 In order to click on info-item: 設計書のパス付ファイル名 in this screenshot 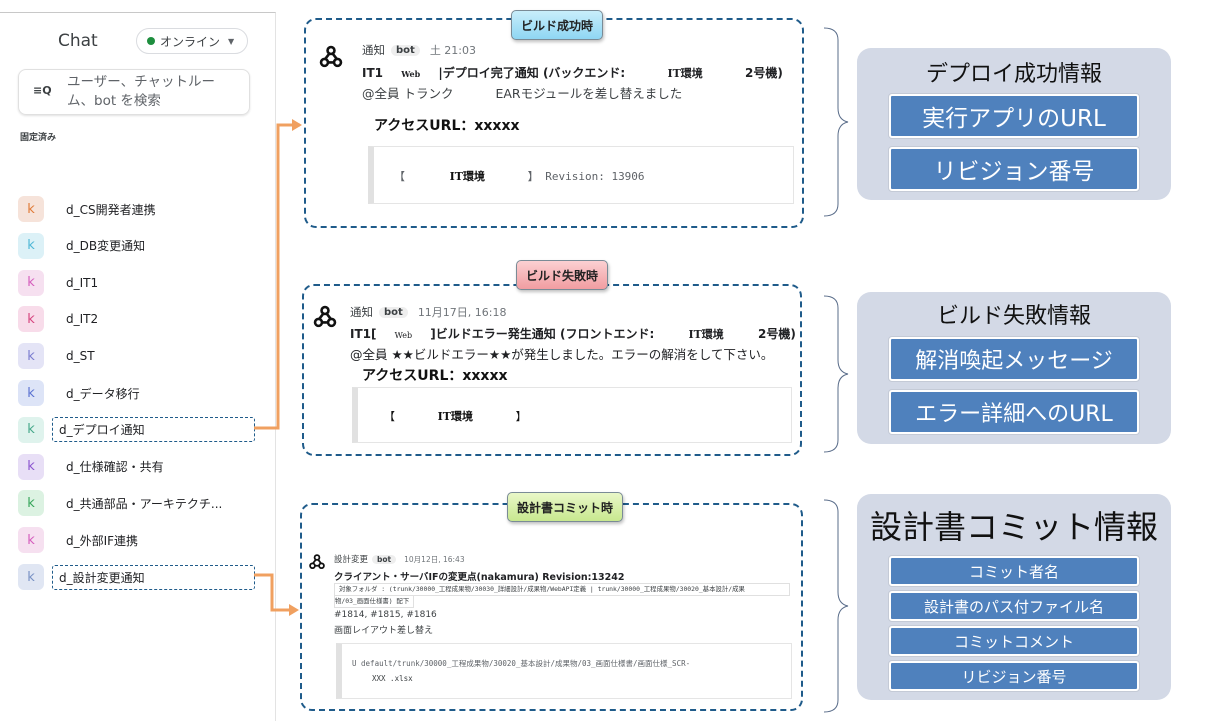, I will do `click(1014, 606)`.